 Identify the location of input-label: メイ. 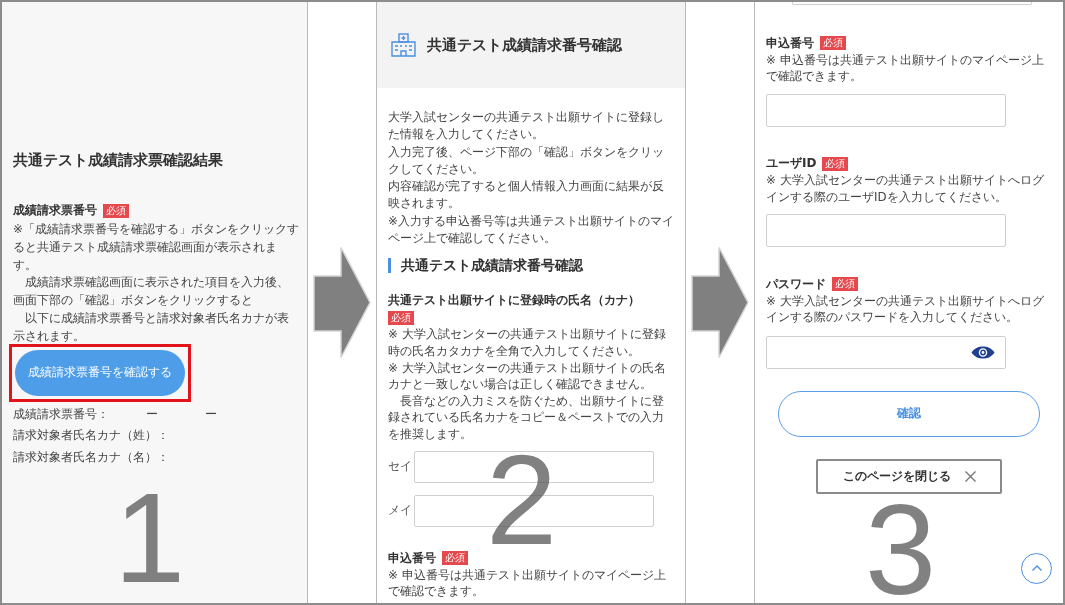
(400, 511).